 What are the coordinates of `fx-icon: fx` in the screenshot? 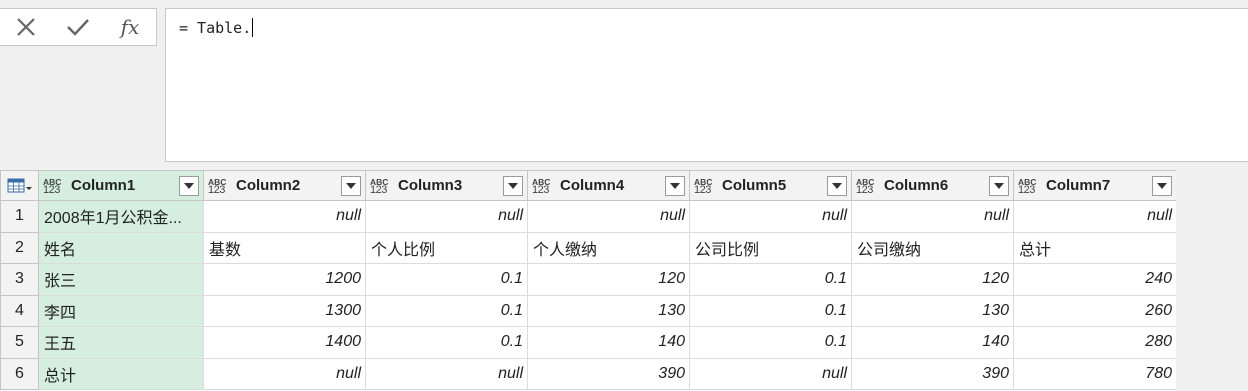 It's located at (130, 27).